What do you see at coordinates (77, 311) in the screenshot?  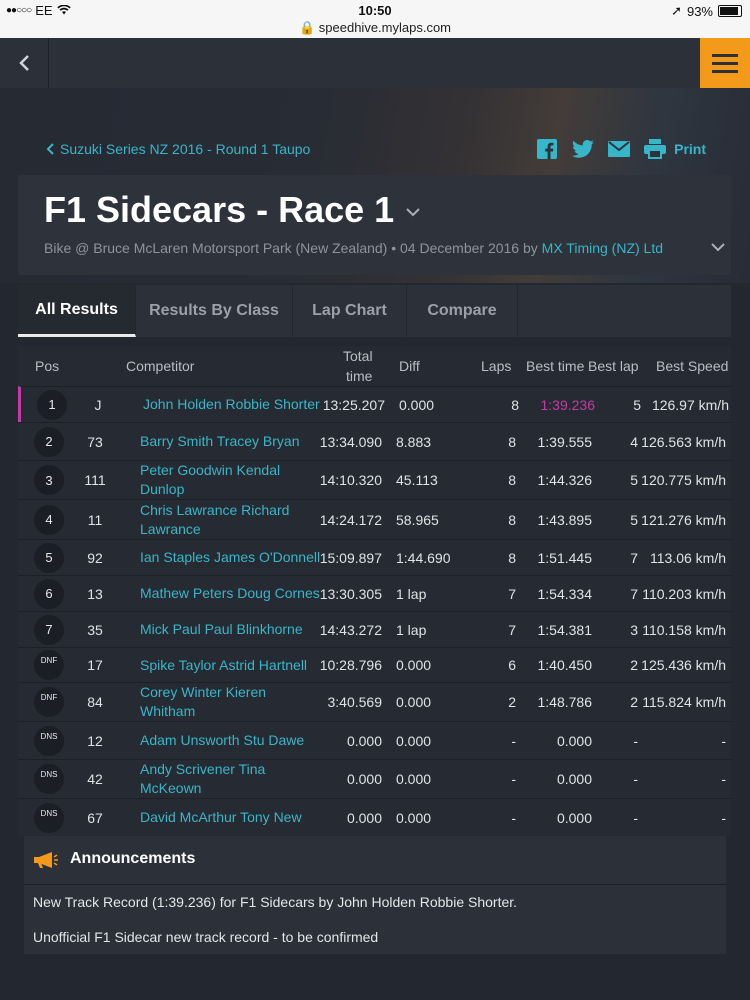 I see `tab-all-results: All Results` at bounding box center [77, 311].